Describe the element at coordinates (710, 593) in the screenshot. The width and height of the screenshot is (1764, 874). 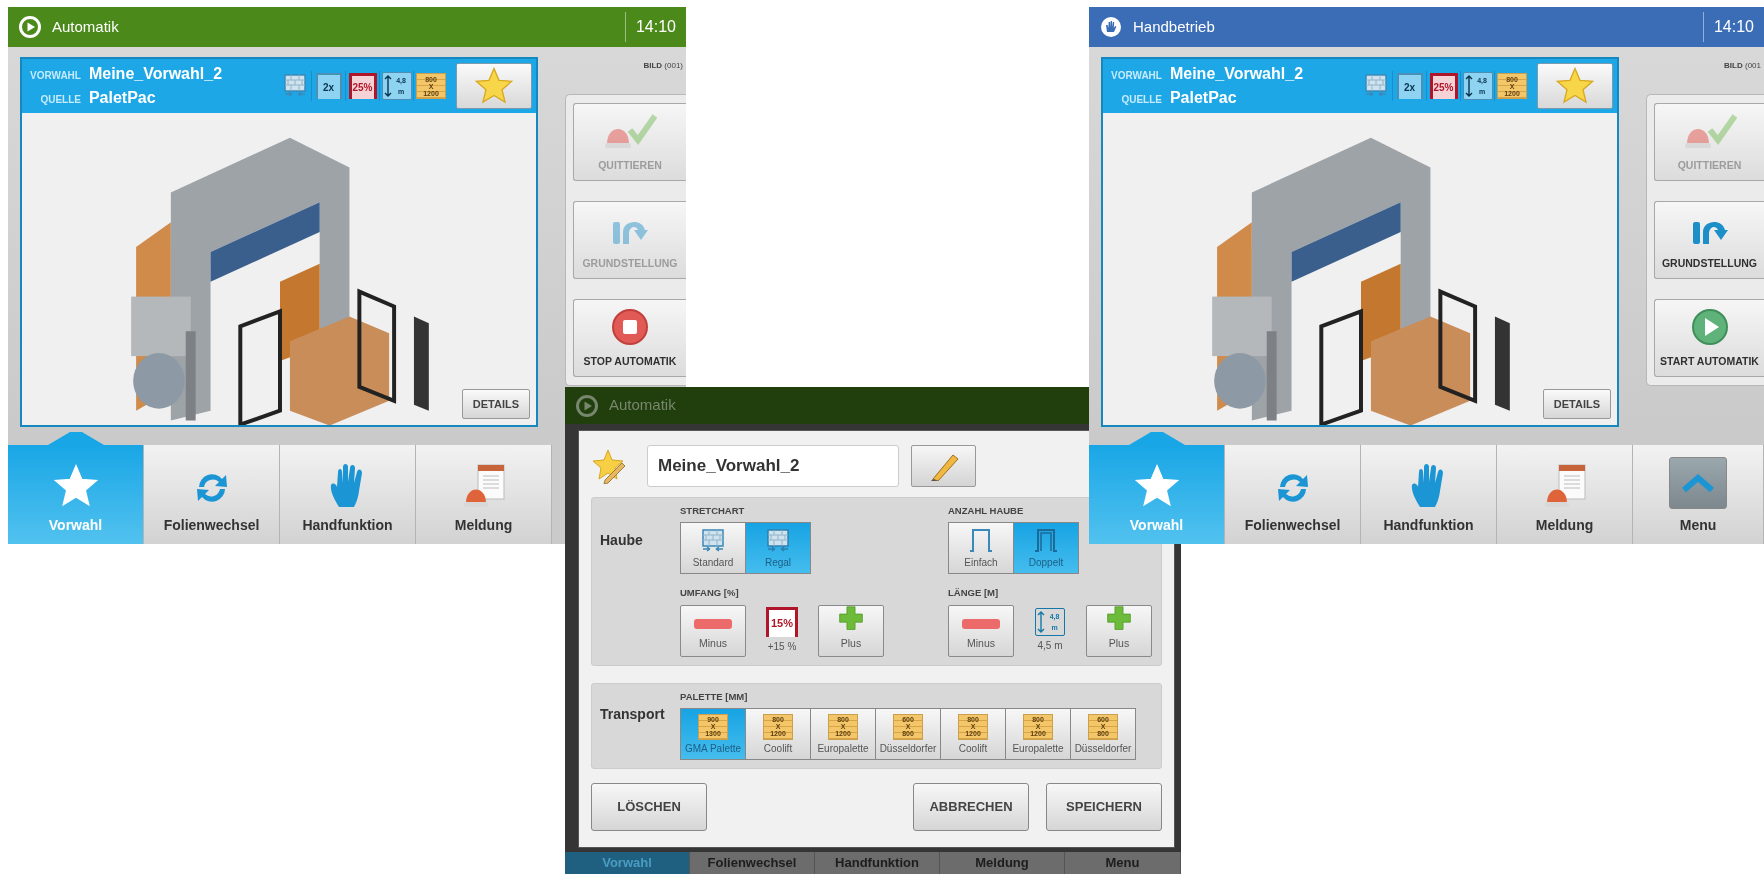
I see `group-label: UMFANG [%]` at that location.